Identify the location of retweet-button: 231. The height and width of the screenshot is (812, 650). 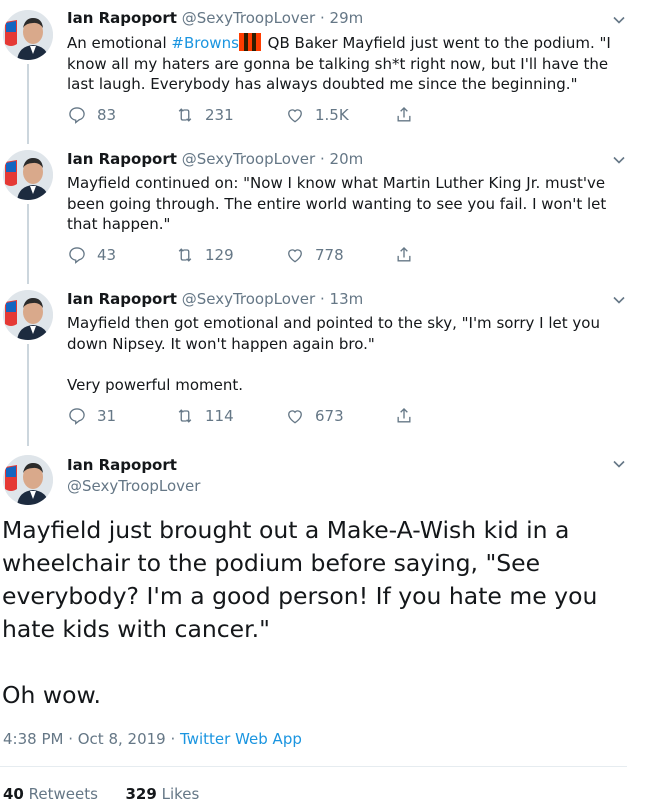
(204, 115).